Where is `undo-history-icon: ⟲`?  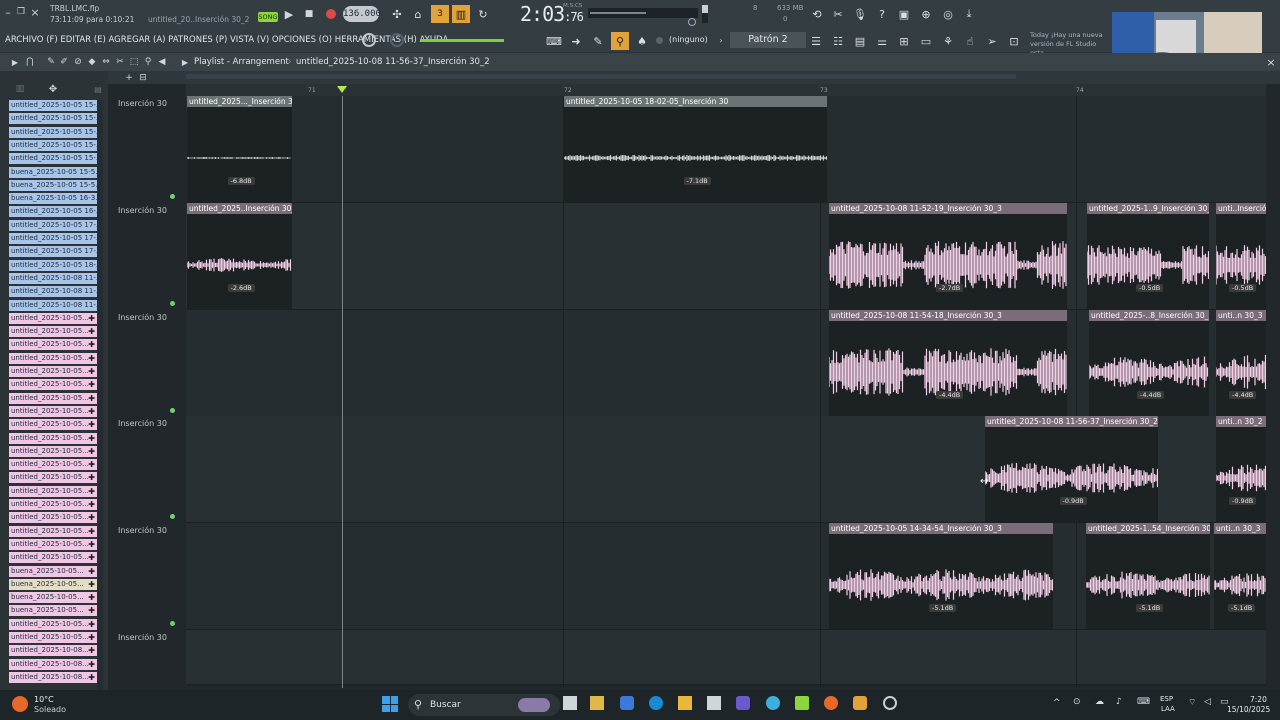
undo-history-icon: ⟲ is located at coordinates (817, 14).